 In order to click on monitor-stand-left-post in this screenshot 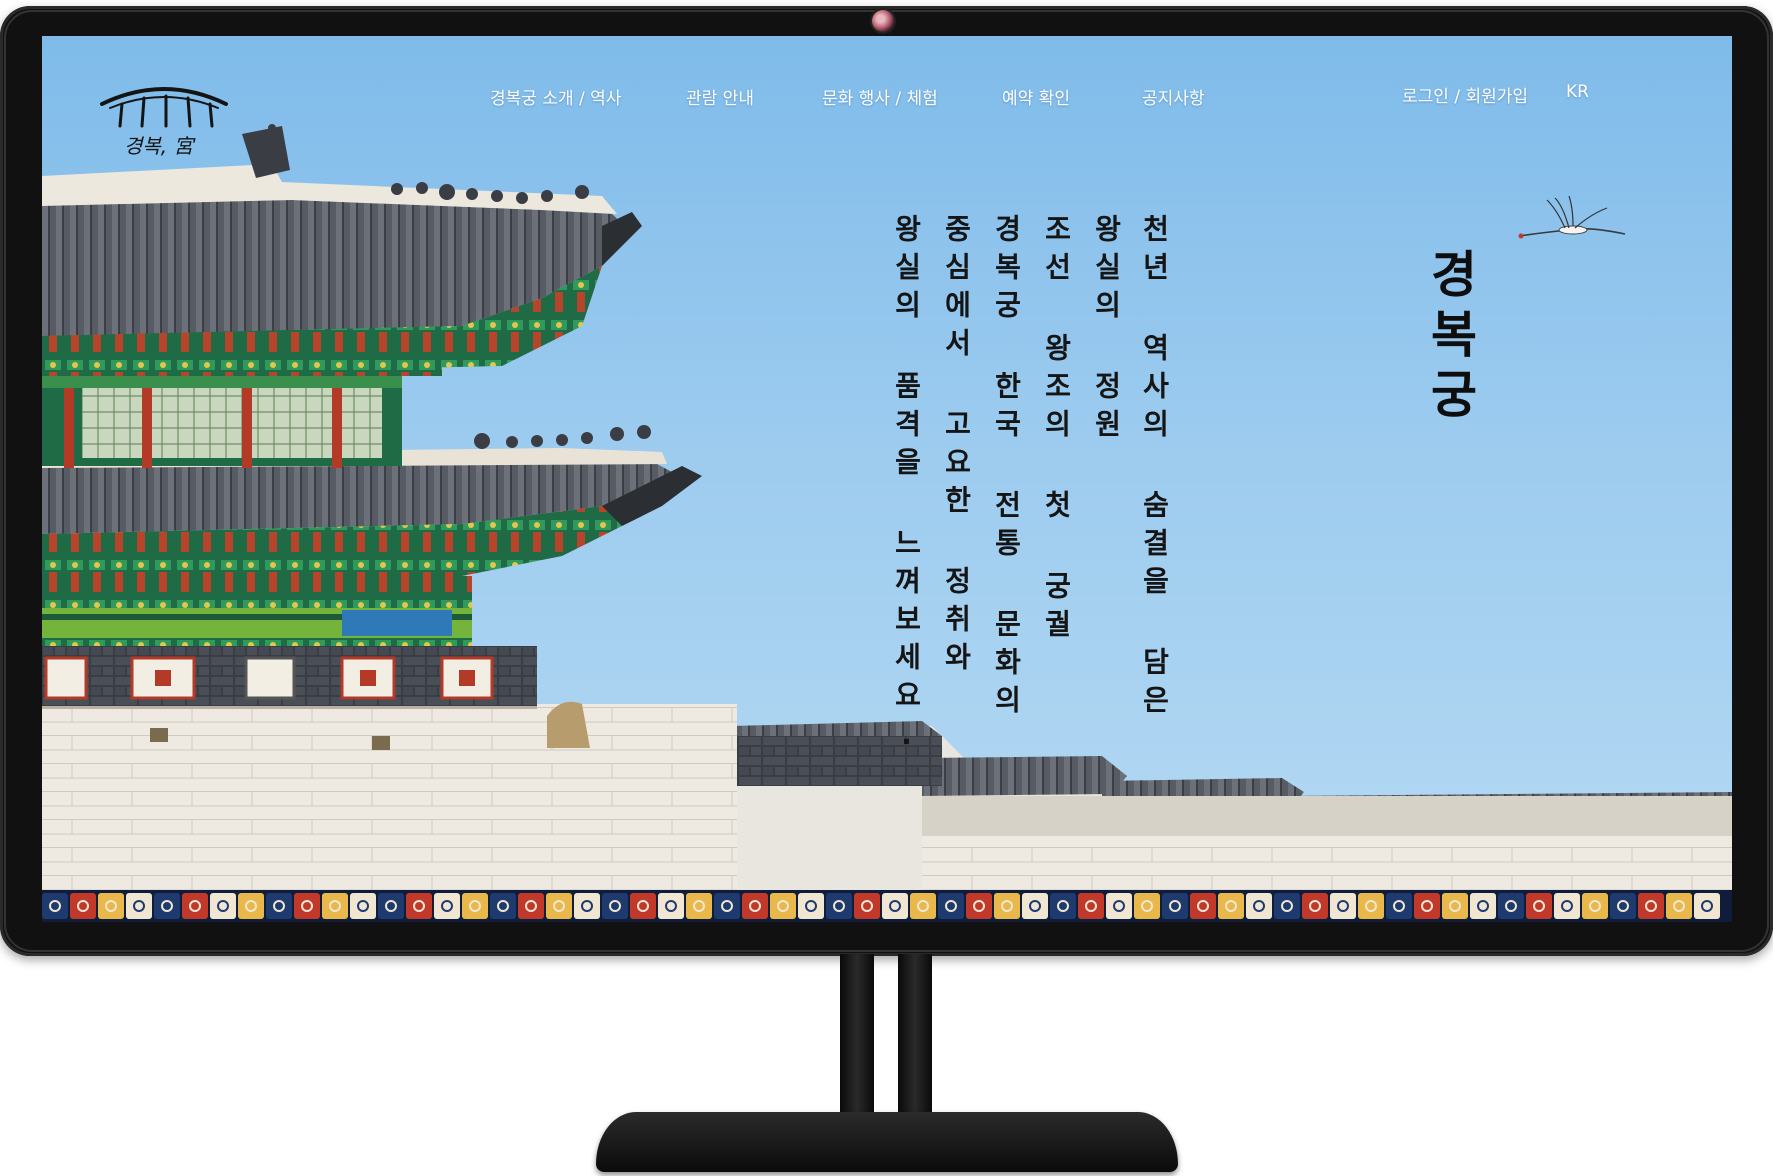, I will do `click(857, 1038)`.